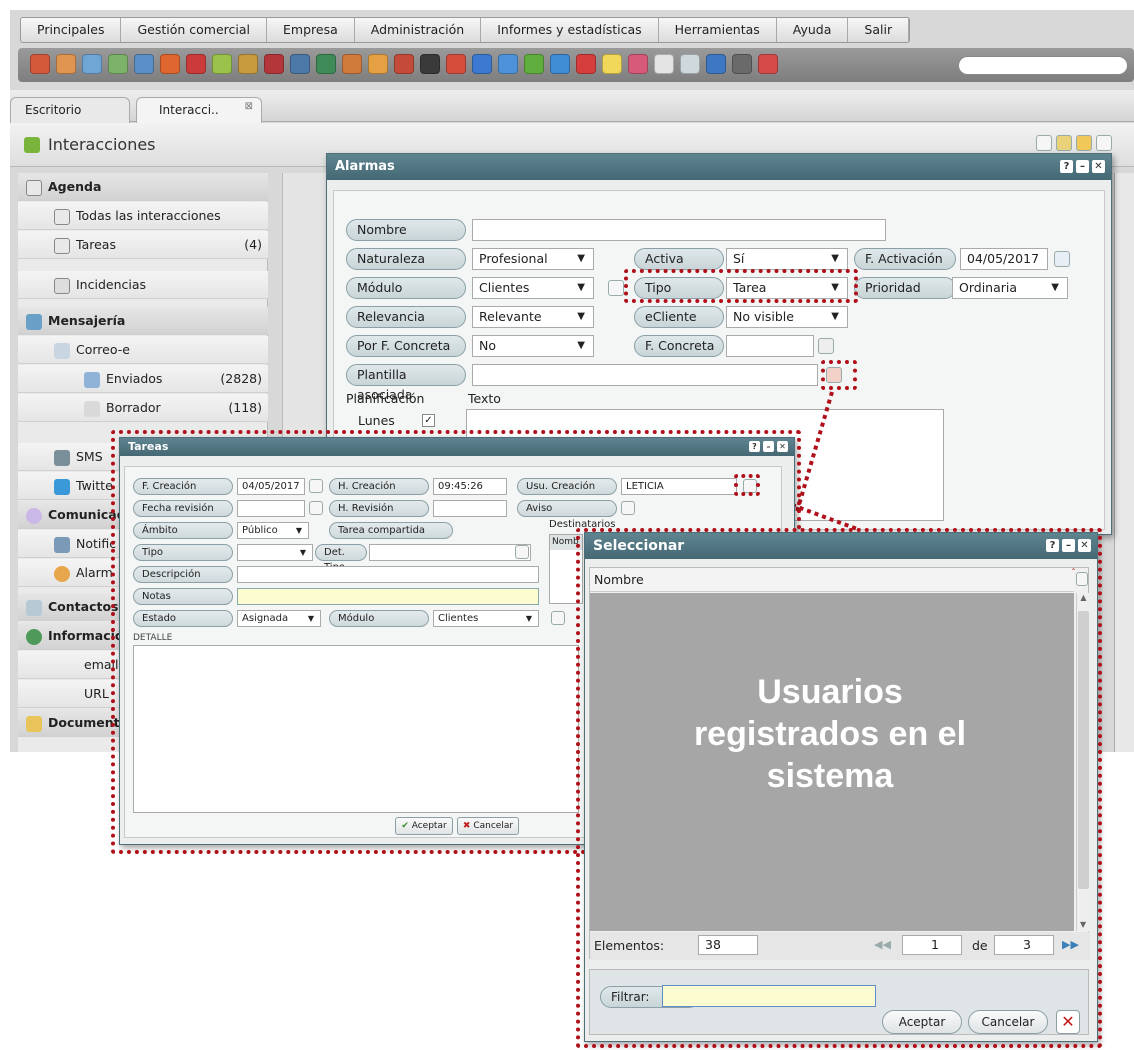 The height and width of the screenshot is (1050, 1134). What do you see at coordinates (716, 64) in the screenshot?
I see `pencil-icon` at bounding box center [716, 64].